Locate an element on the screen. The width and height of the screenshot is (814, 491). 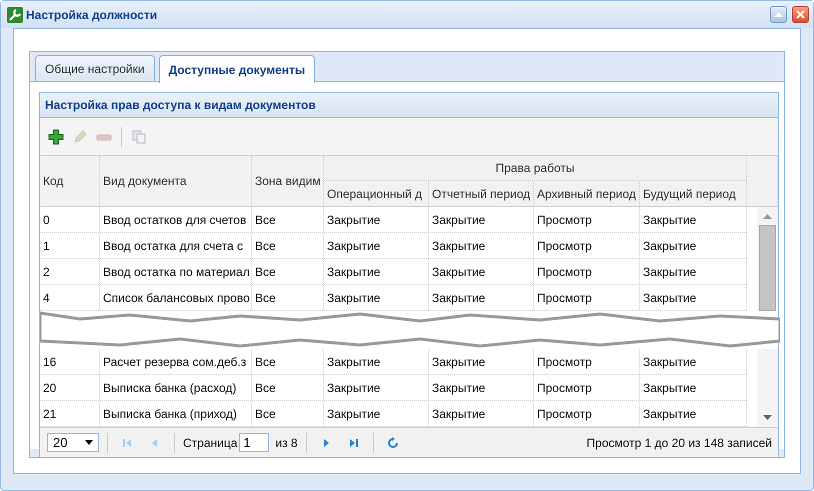
tab: Доступные документы is located at coordinates (237, 69).